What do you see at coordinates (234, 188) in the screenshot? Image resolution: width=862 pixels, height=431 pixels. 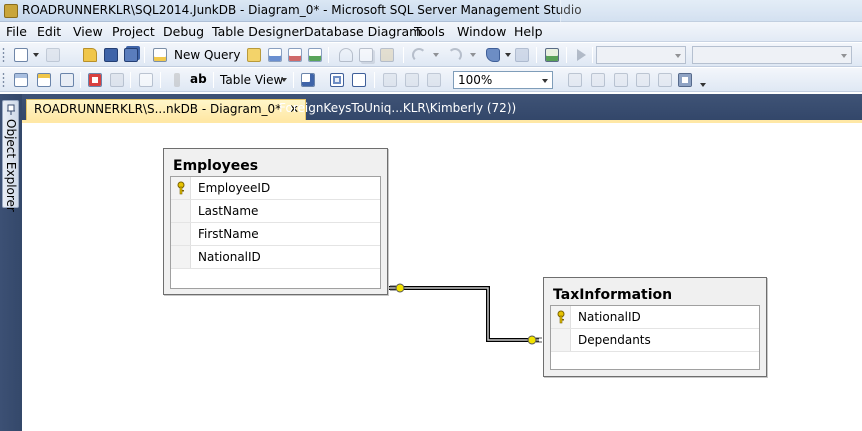 I see `column-name: EmployeeID` at bounding box center [234, 188].